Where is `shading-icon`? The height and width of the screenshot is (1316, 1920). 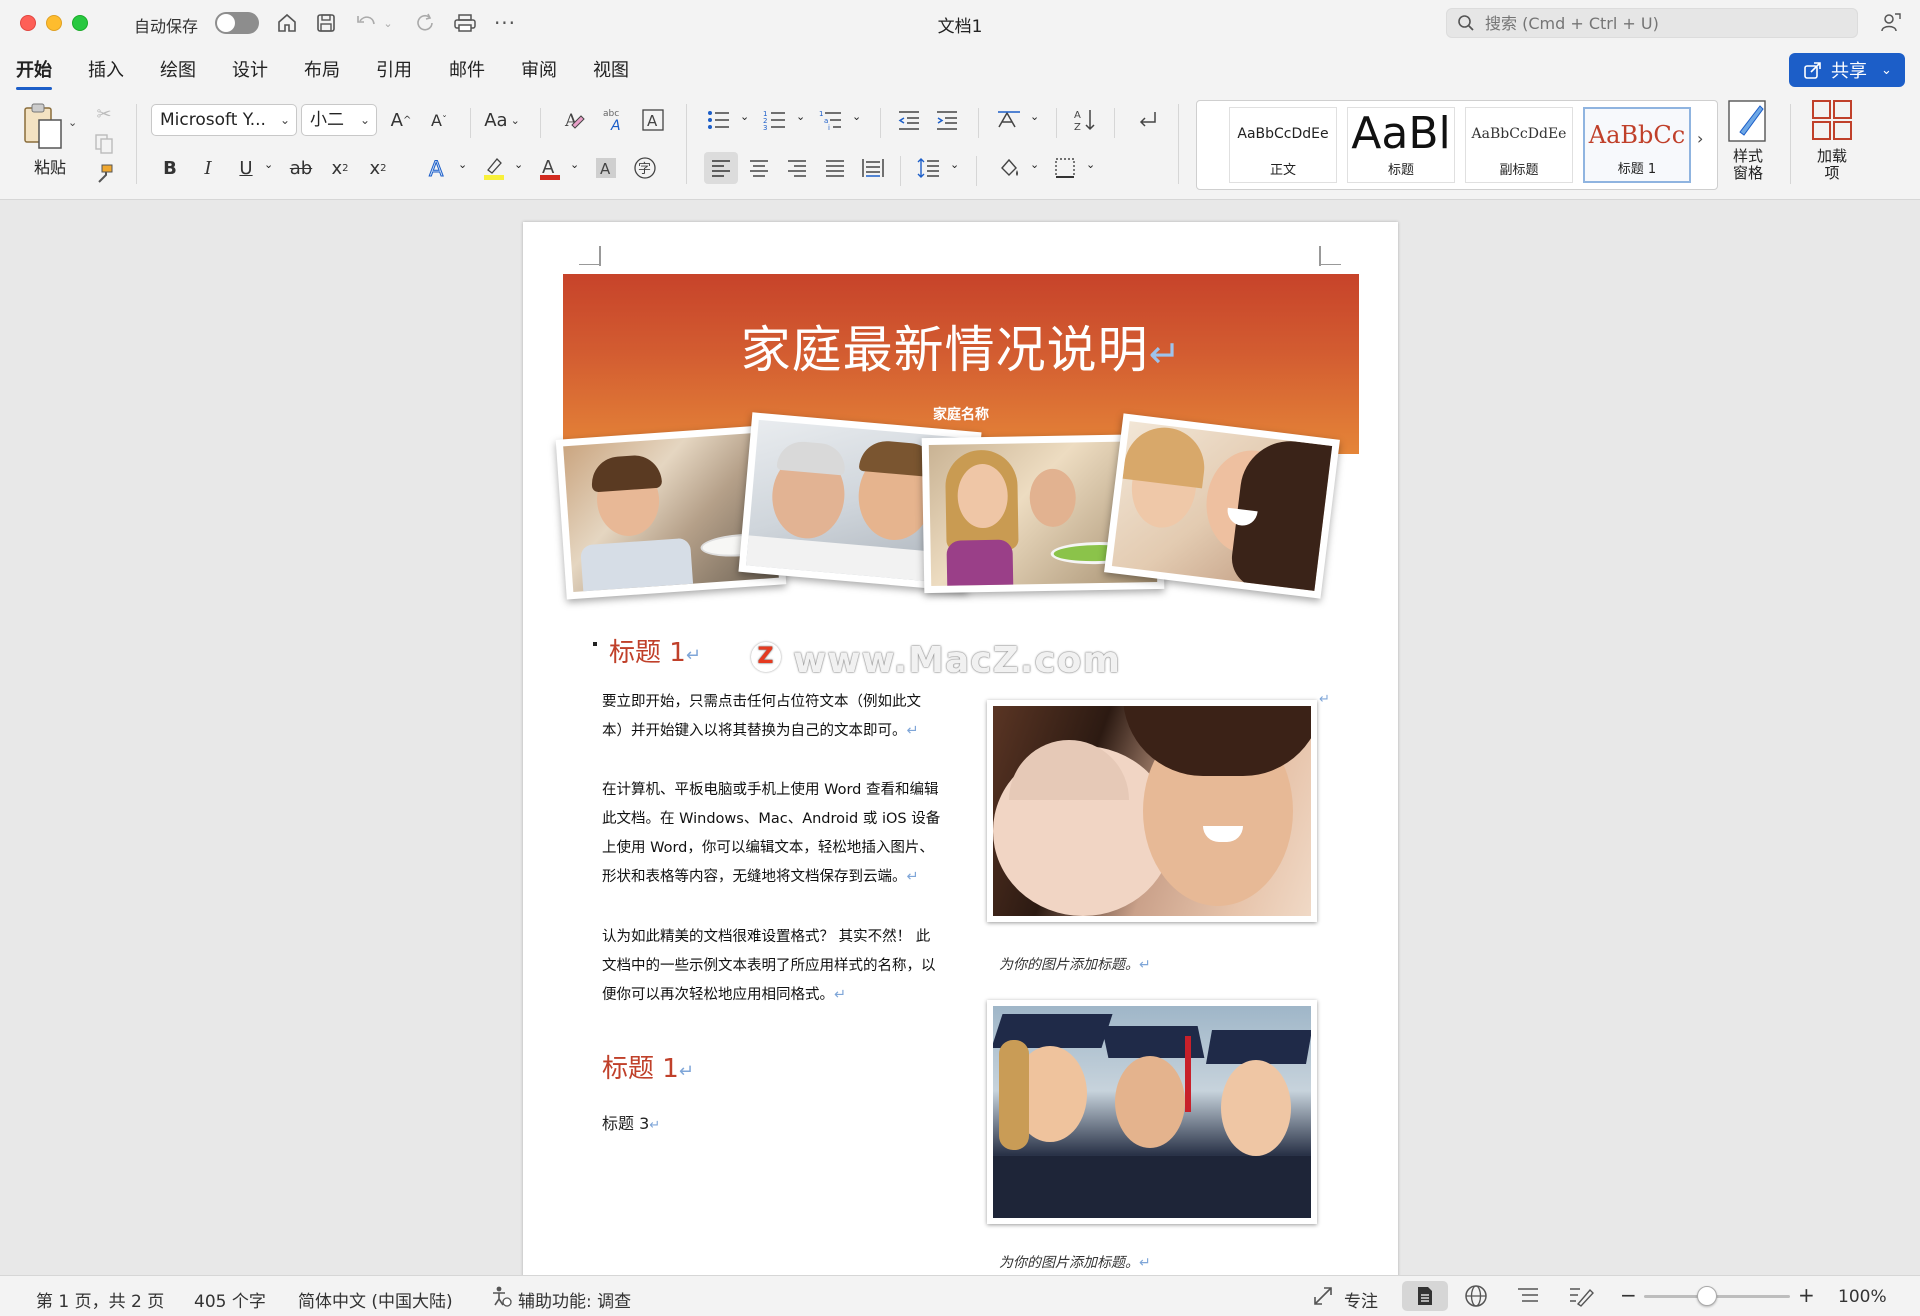
shading-icon is located at coordinates (1009, 168).